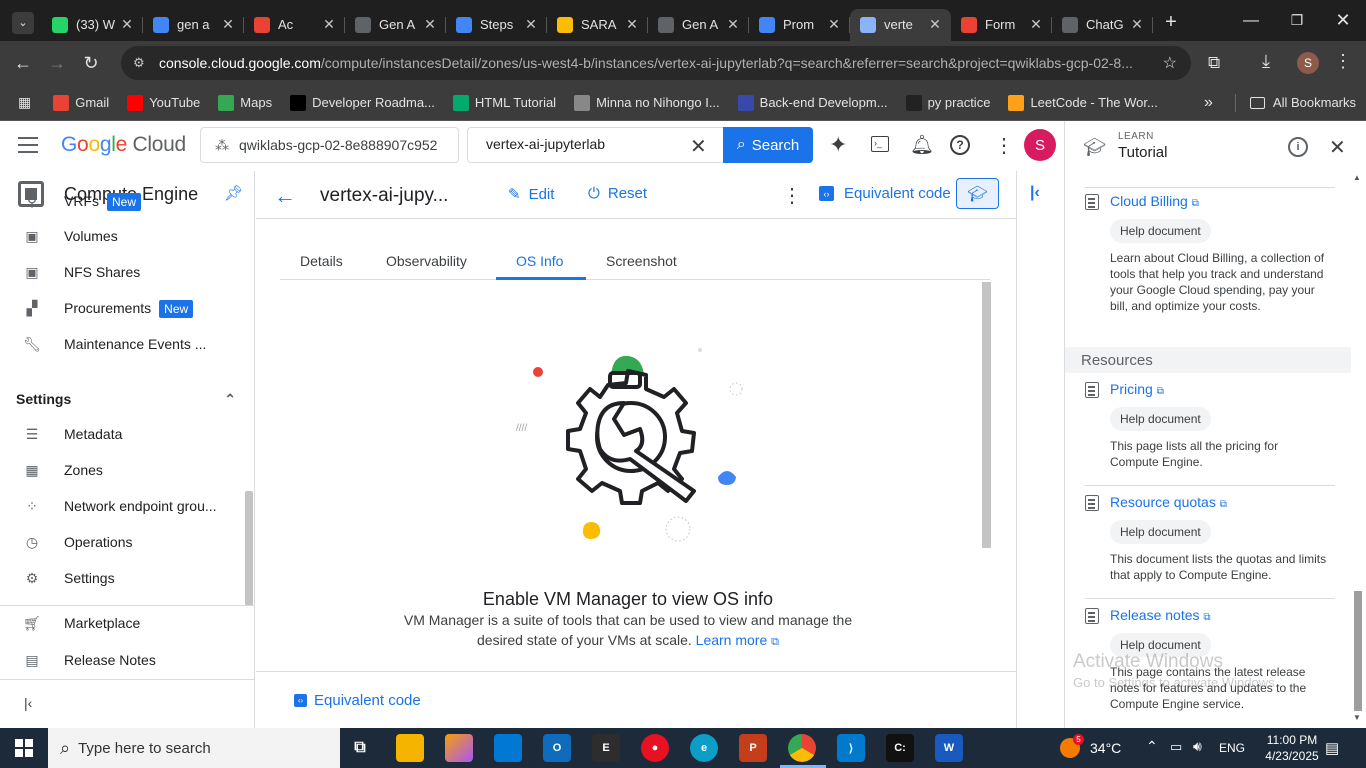  What do you see at coordinates (1102, 25) in the screenshot?
I see `browser-tab: ChatG ✕` at bounding box center [1102, 25].